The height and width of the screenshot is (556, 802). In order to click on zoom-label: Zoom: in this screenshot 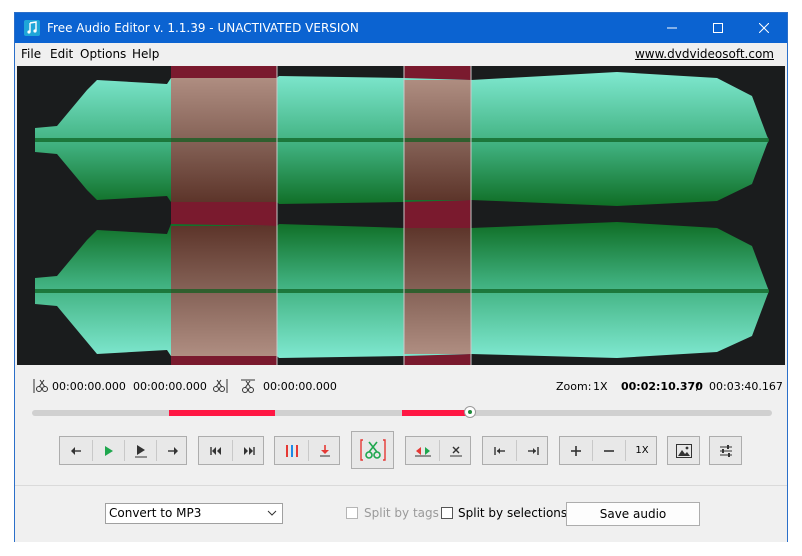, I will do `click(574, 386)`.